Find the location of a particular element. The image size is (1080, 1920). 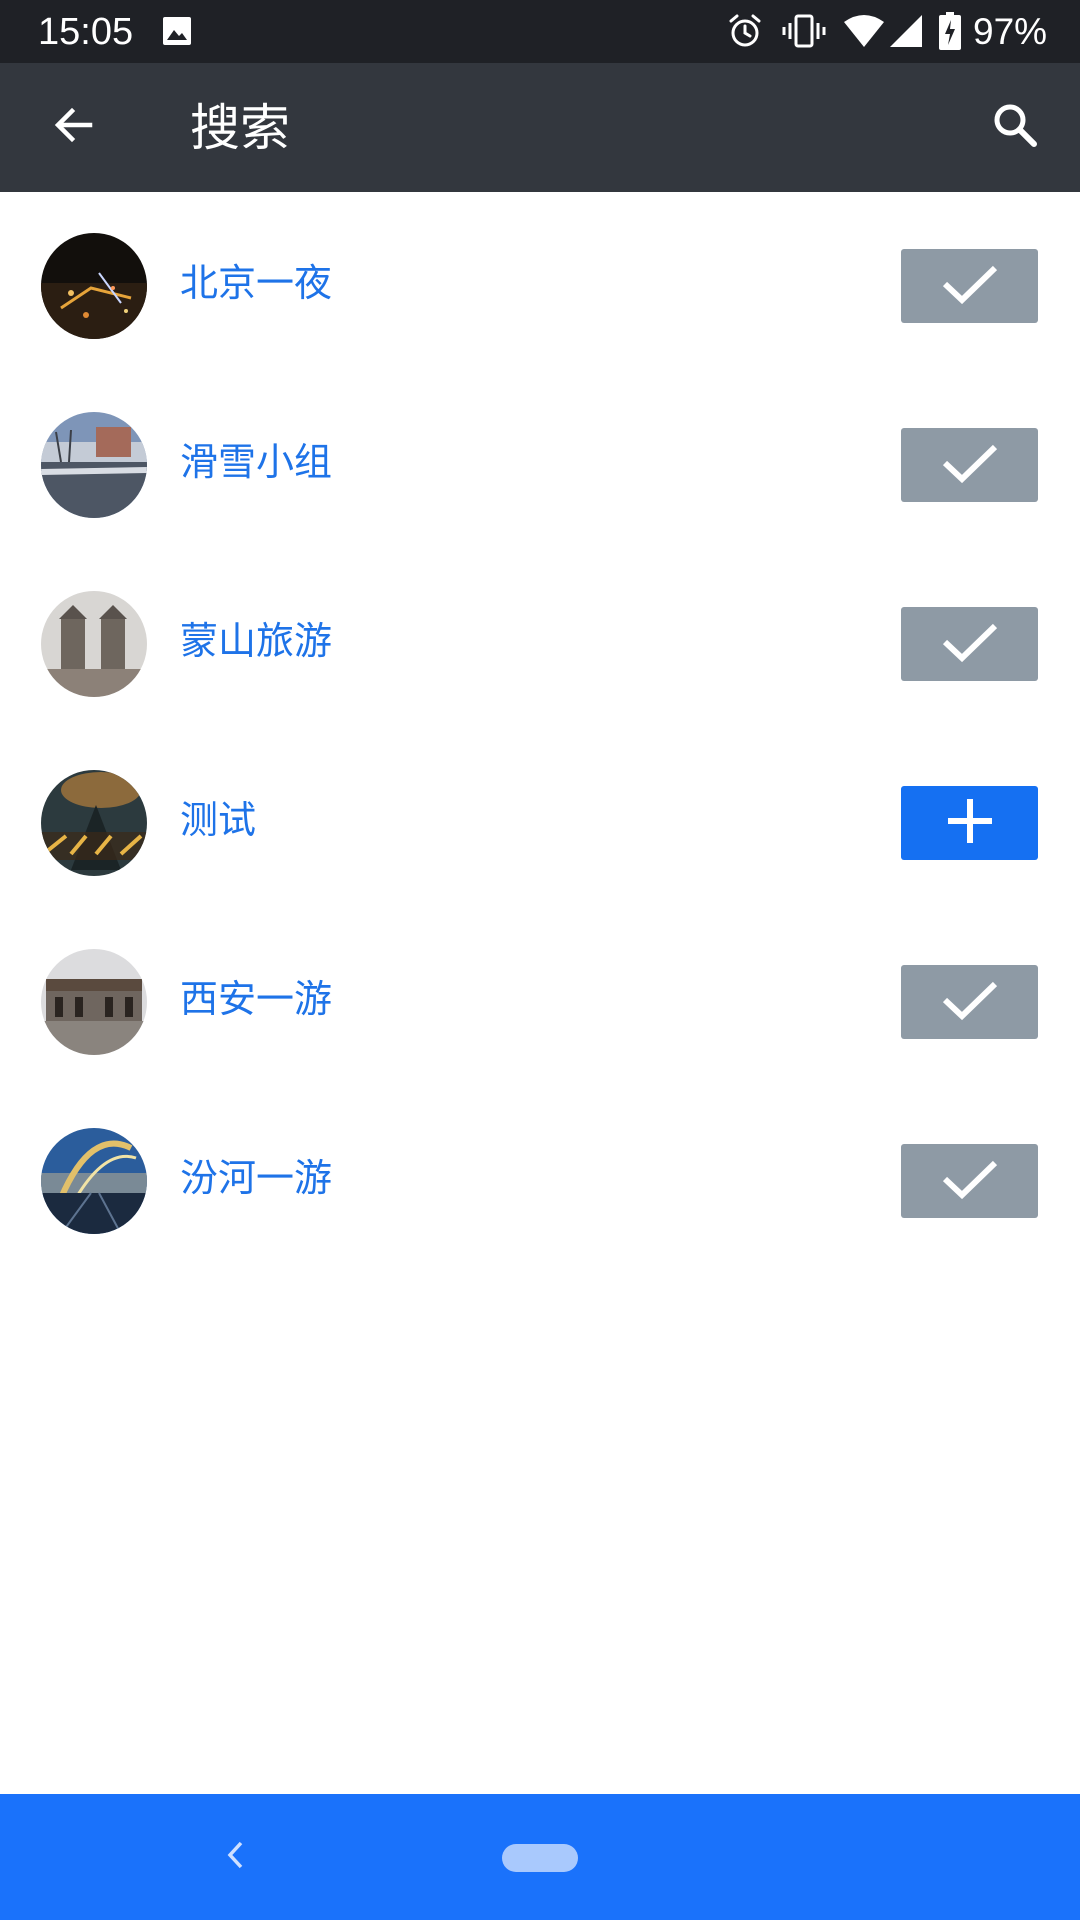

battery-percentage: 97% is located at coordinates (1010, 31).